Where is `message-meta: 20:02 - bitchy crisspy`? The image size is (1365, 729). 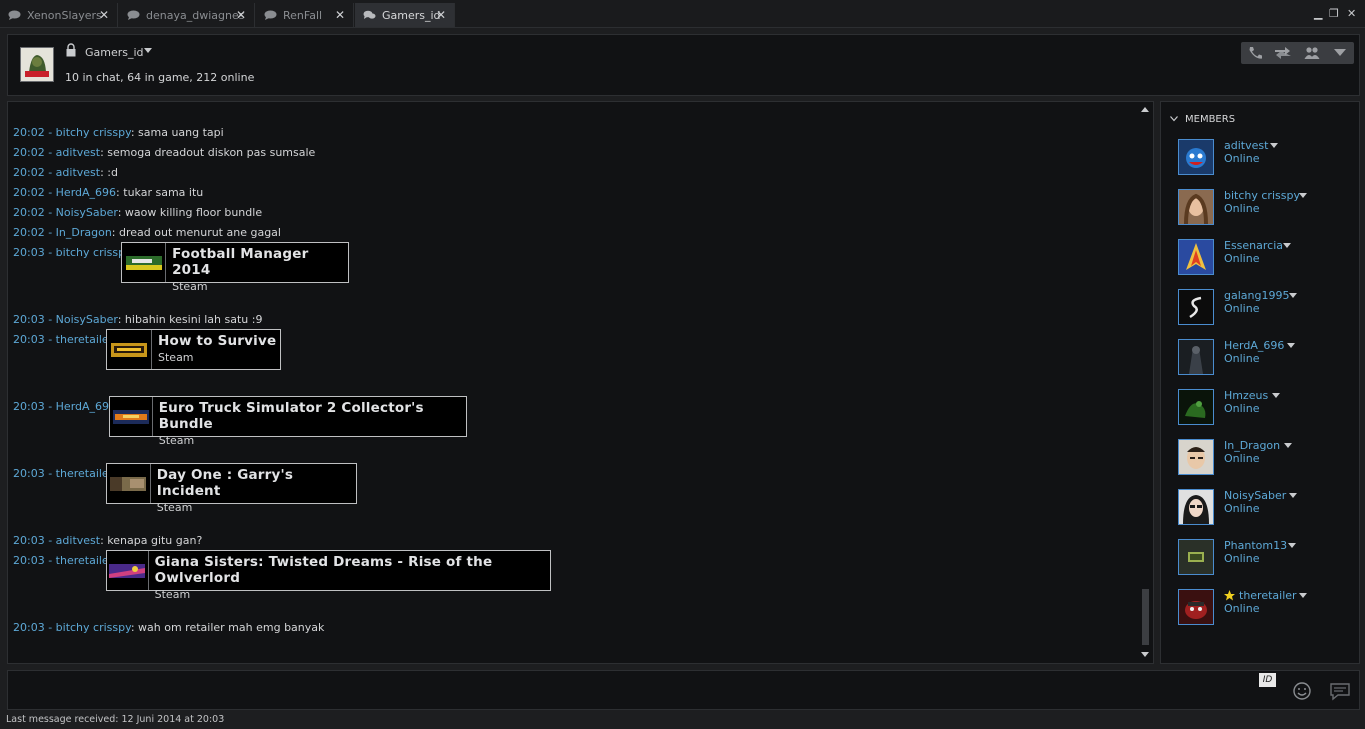
message-meta: 20:02 - bitchy crisspy is located at coordinates (72, 132).